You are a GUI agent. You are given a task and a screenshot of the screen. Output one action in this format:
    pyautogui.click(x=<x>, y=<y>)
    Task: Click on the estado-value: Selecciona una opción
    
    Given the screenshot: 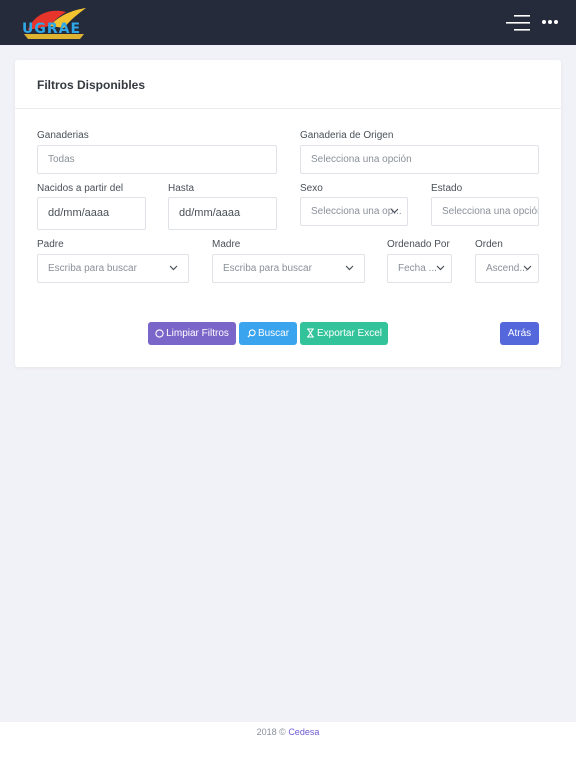 What is the action you would take?
    pyautogui.click(x=490, y=211)
    